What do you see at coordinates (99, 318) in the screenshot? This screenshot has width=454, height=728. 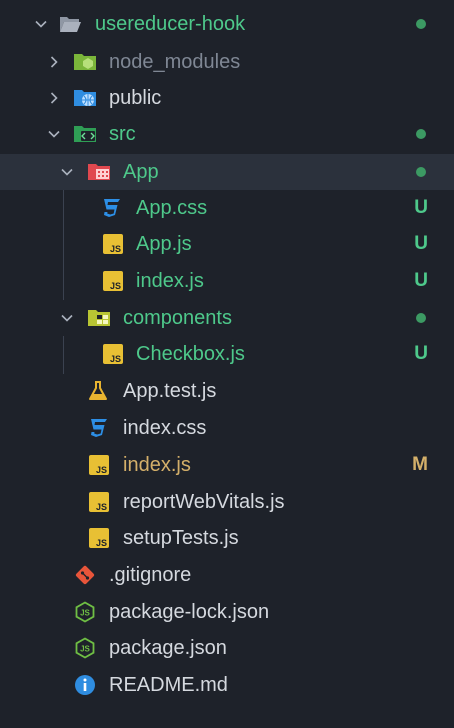 I see `components-folder-icon` at bounding box center [99, 318].